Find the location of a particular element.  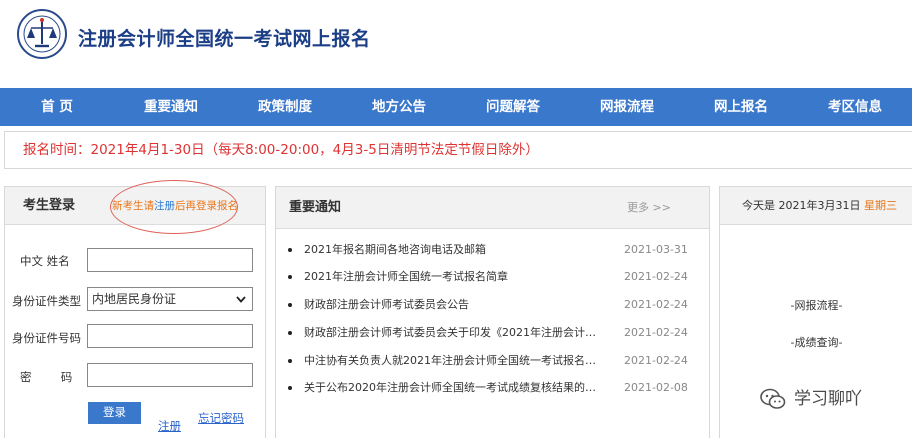

notice-date: 2021-02-08 is located at coordinates (656, 387).